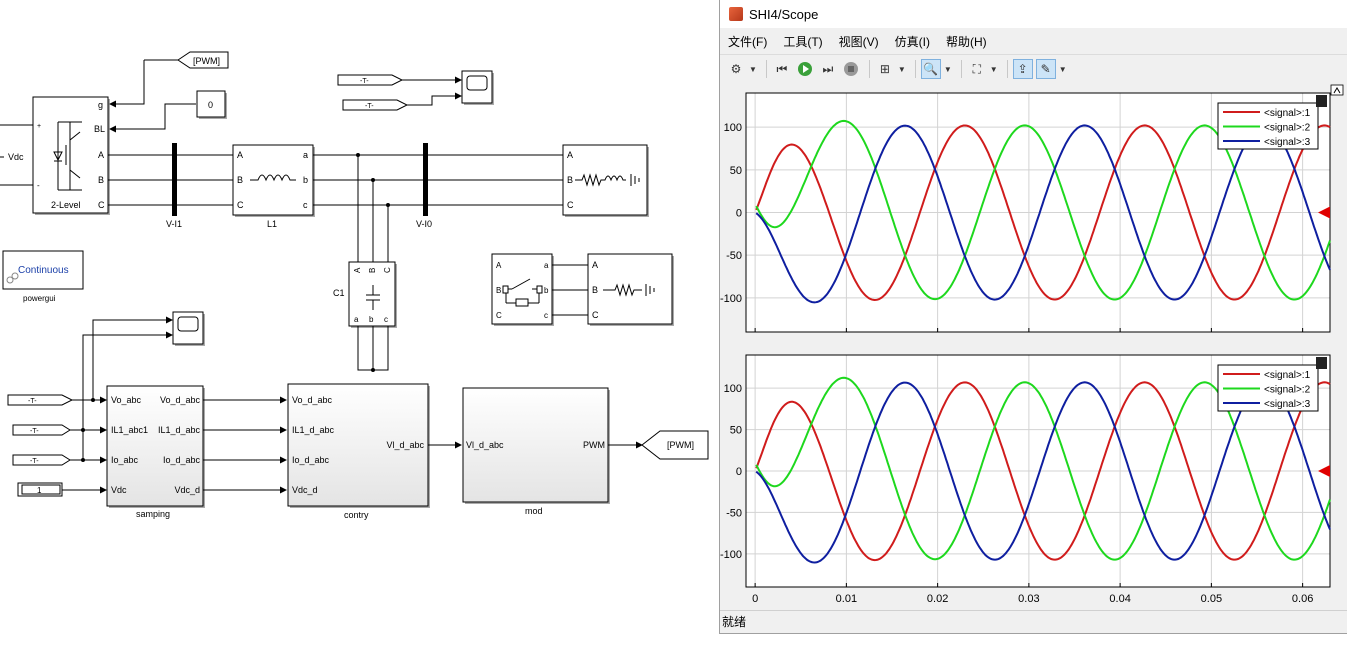 This screenshot has height=661, width=1347. Describe the element at coordinates (357, 270) in the screenshot. I see `c1-port-a: A` at that location.